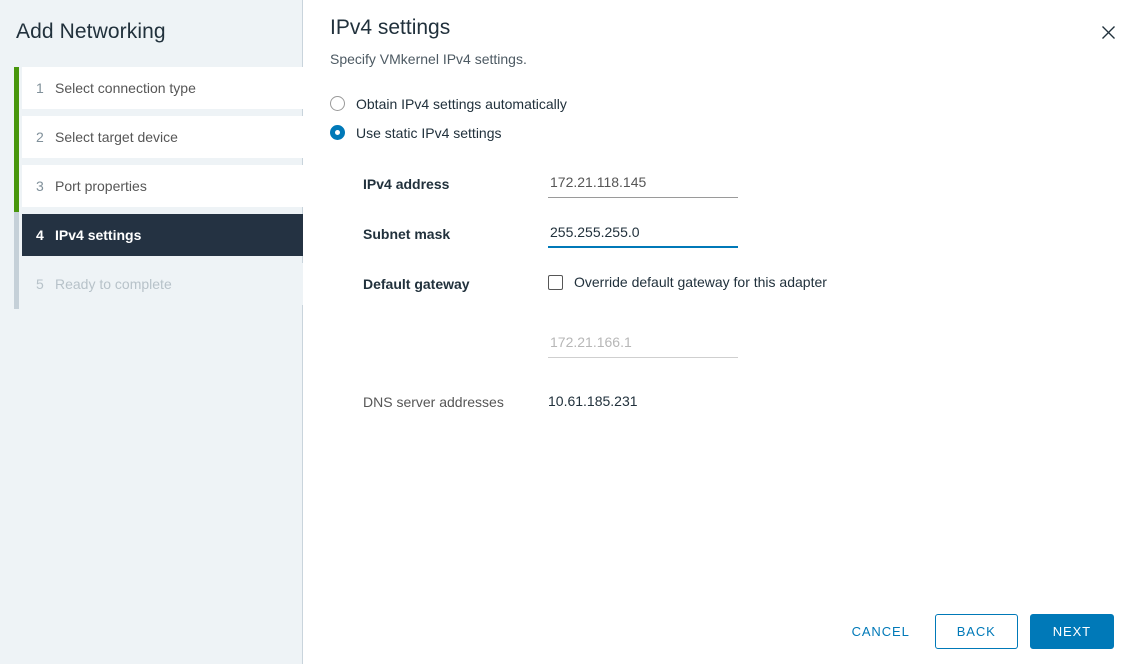  What do you see at coordinates (406, 184) in the screenshot?
I see `ipv4-address-label: IPv4 address` at bounding box center [406, 184].